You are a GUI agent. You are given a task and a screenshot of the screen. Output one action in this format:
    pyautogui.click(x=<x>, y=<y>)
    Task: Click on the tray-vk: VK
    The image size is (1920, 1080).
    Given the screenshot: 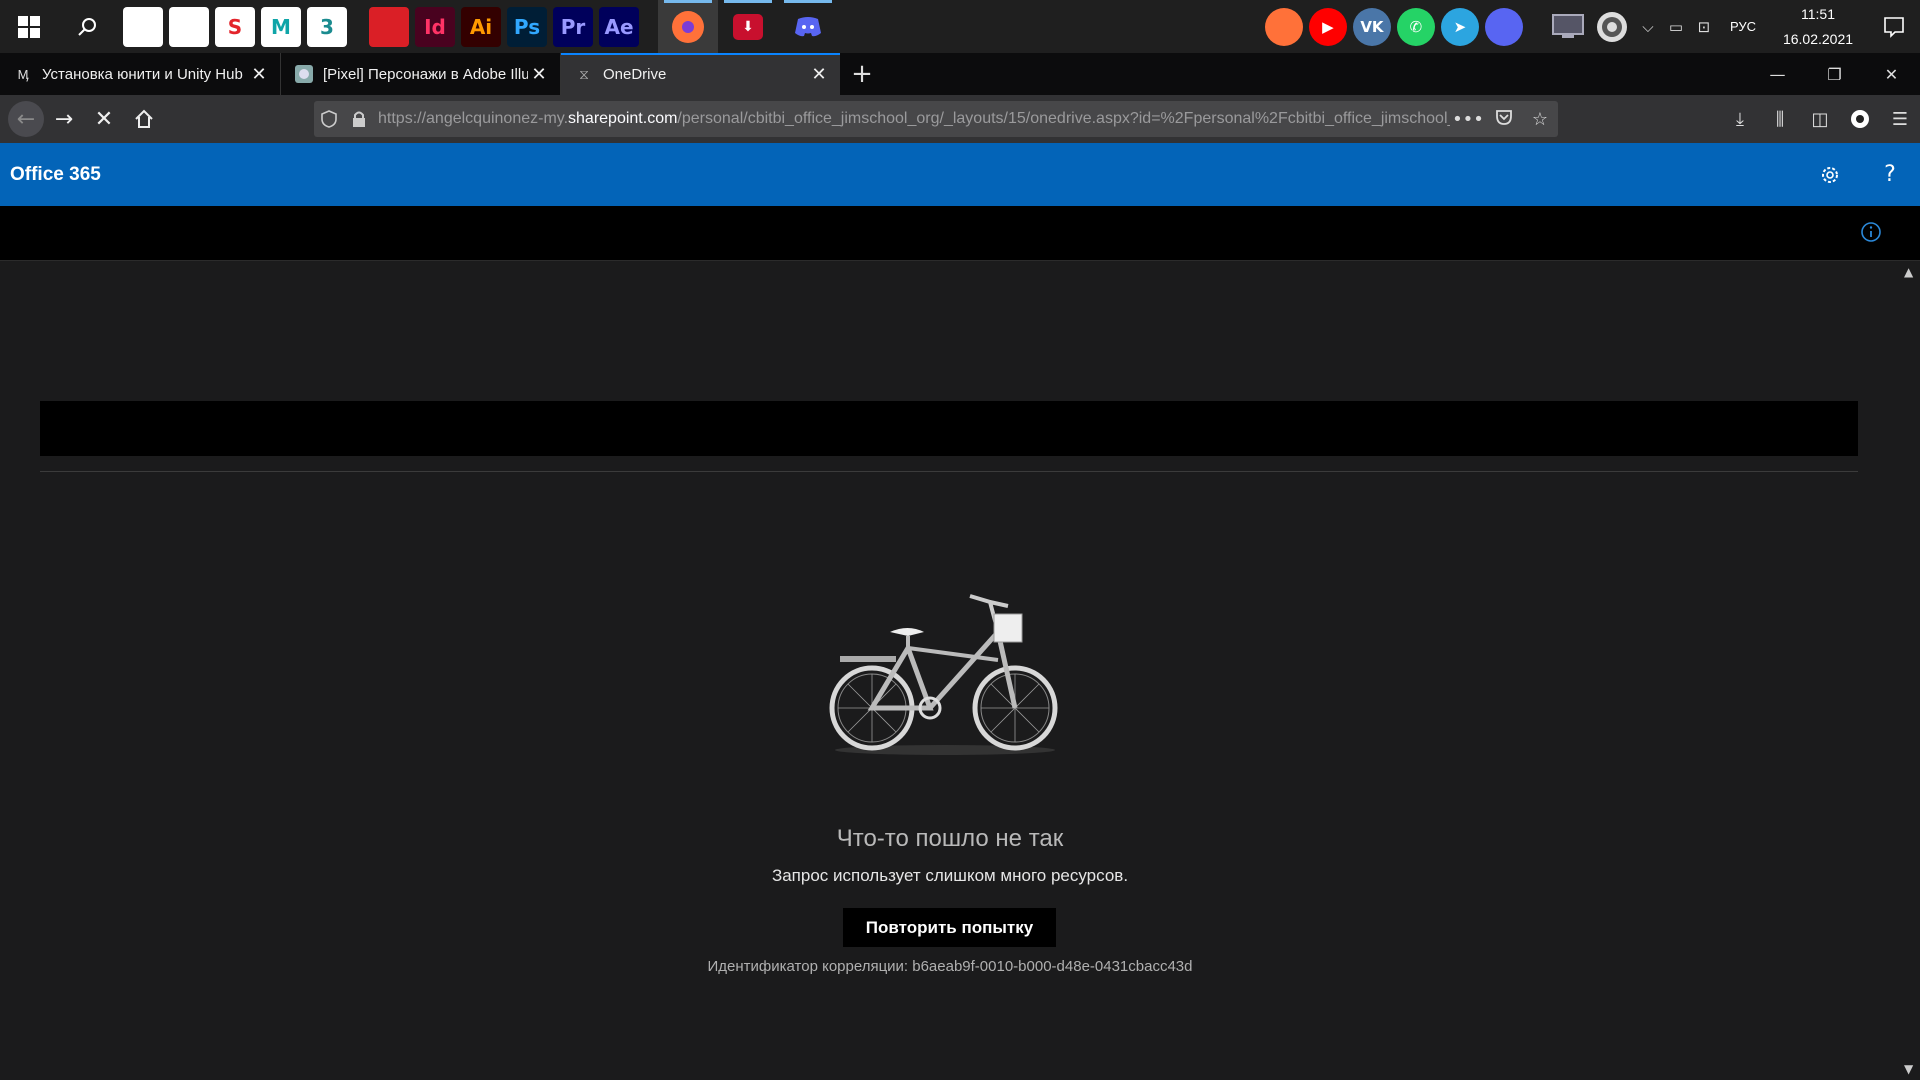 What is the action you would take?
    pyautogui.click(x=1372, y=26)
    